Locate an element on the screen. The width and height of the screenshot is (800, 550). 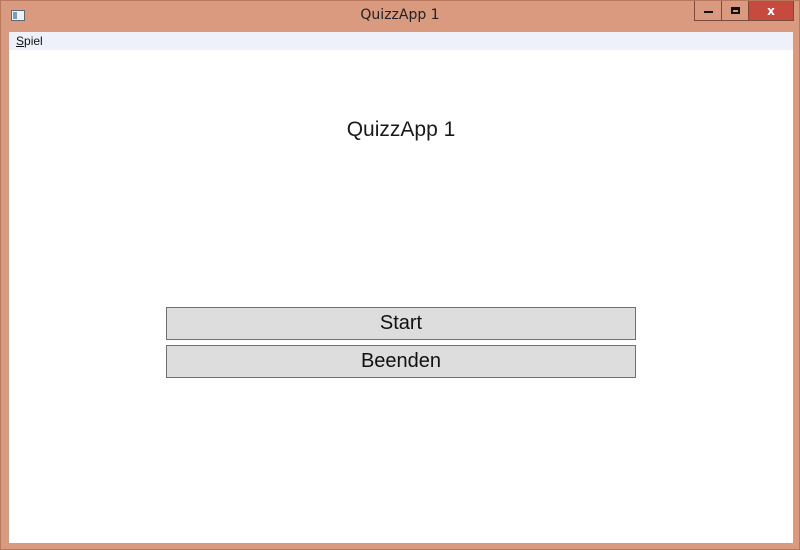
start-button: Start is located at coordinates (401, 323).